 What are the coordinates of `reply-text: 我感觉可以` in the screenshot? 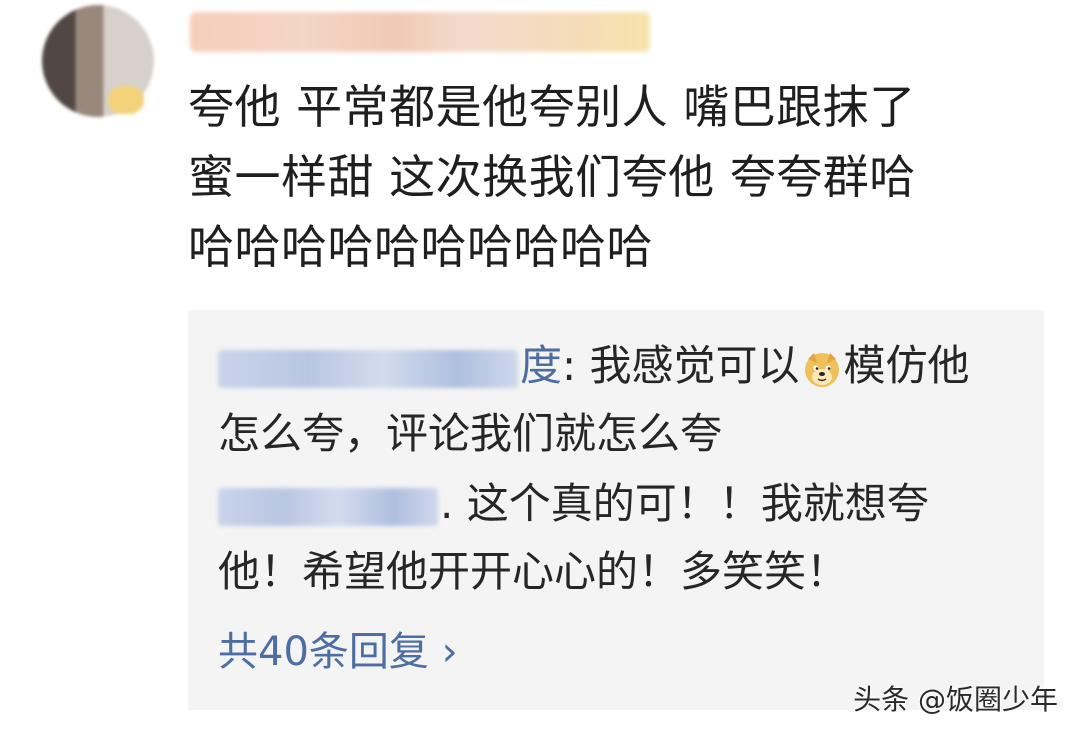 It's located at (694, 365).